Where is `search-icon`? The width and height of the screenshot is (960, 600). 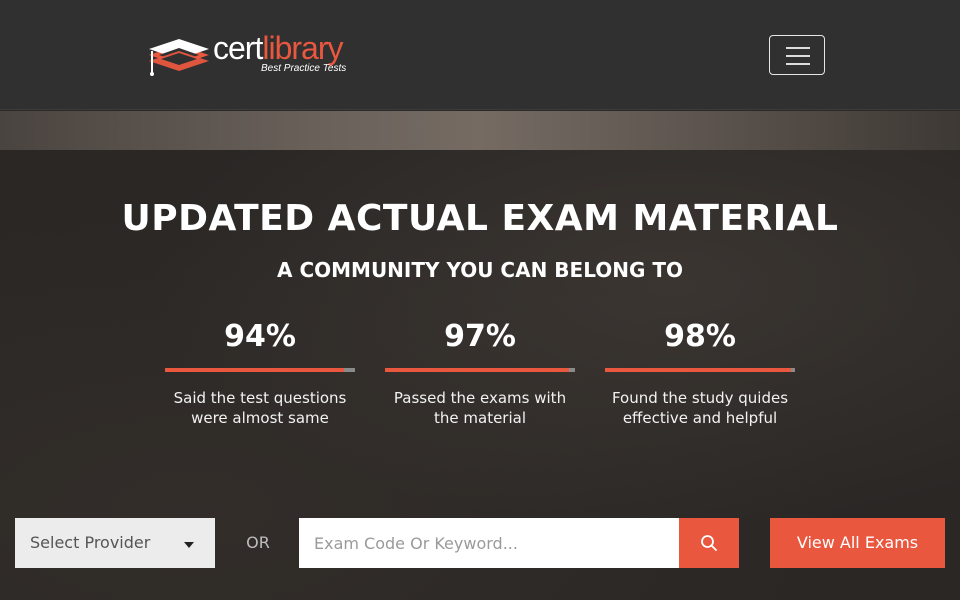 search-icon is located at coordinates (709, 543).